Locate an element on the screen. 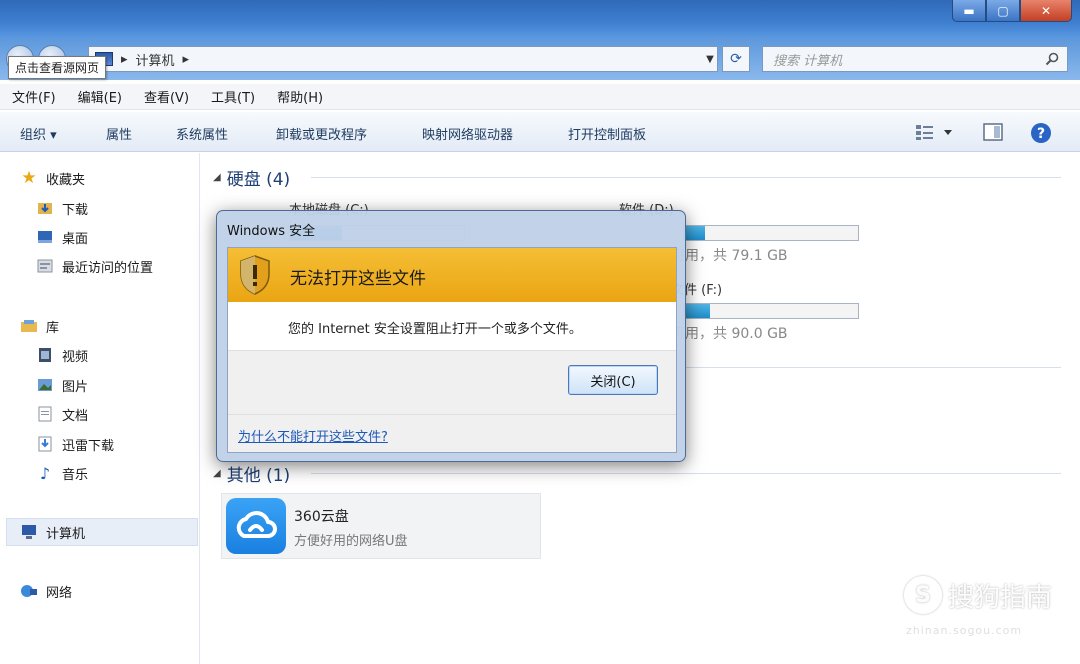 The width and height of the screenshot is (1080, 664). open-control-panel-button: 打开控制面板 is located at coordinates (607, 133).